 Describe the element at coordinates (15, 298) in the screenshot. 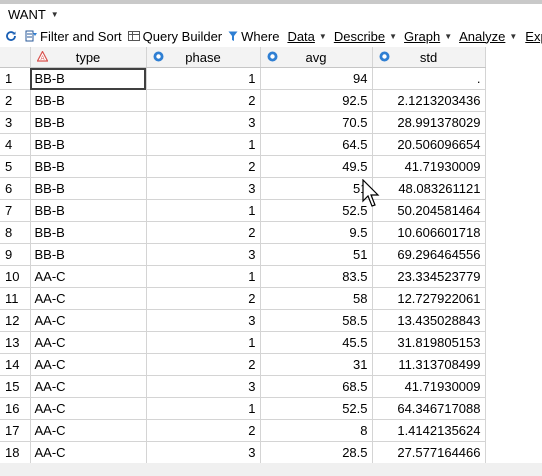

I see `row-number: 11` at that location.